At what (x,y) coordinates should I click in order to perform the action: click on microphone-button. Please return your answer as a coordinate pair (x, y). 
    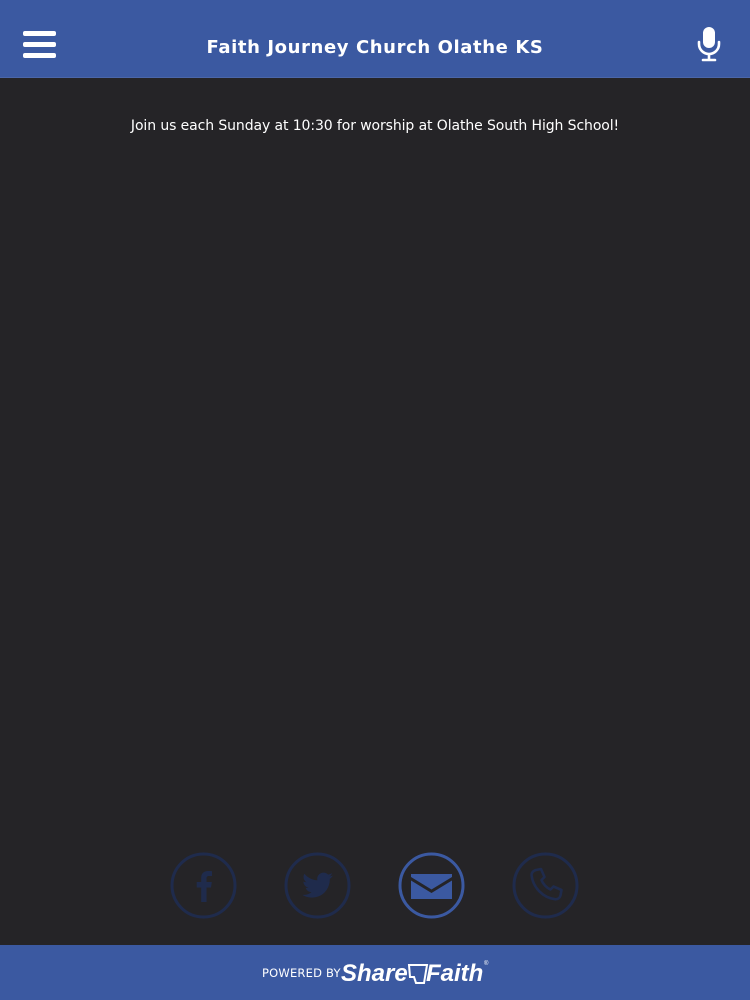
    Looking at the image, I should click on (709, 44).